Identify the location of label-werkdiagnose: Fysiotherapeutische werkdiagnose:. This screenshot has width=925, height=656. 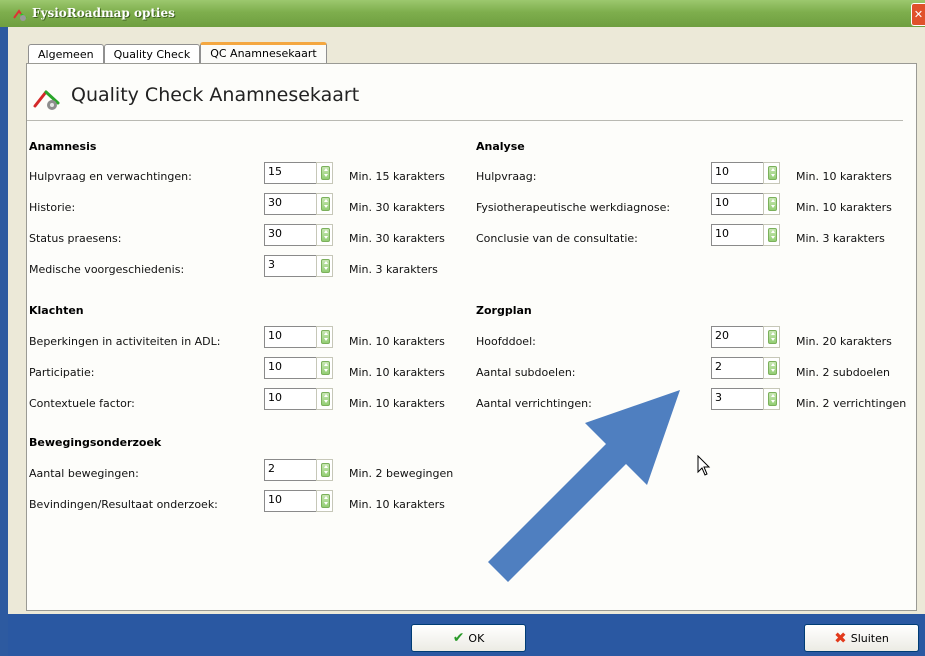
(573, 207).